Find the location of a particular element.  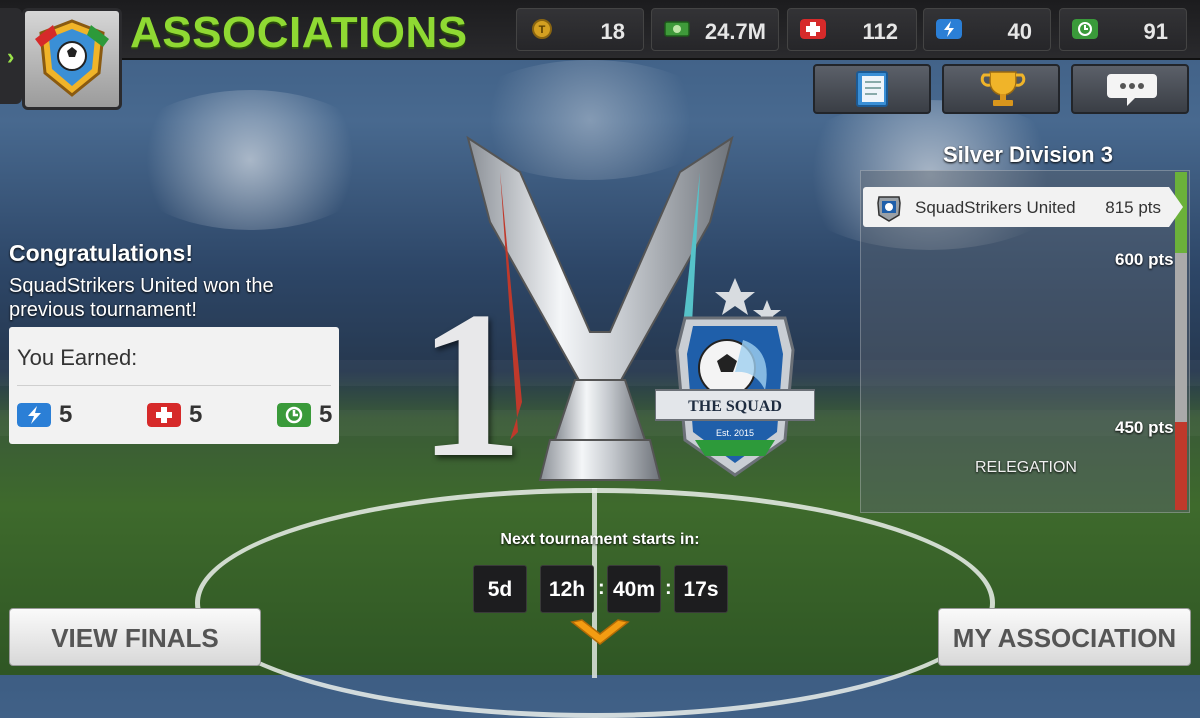

team-standing-row: SquadStrikers United 815 pts is located at coordinates (1023, 207).